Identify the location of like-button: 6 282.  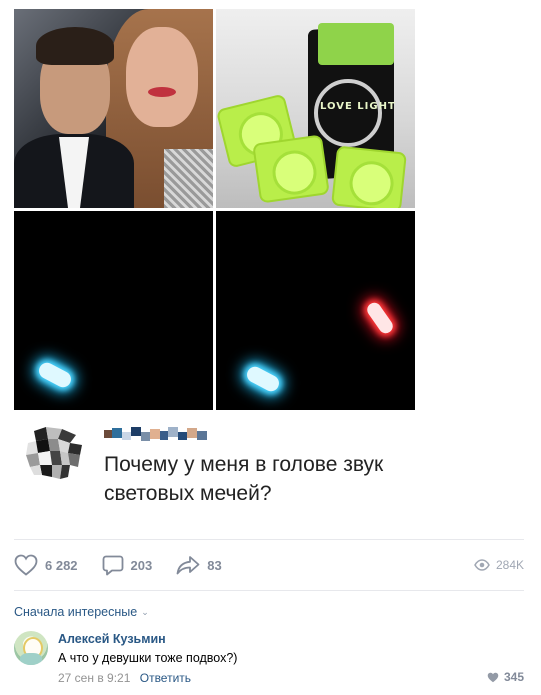
(46, 565).